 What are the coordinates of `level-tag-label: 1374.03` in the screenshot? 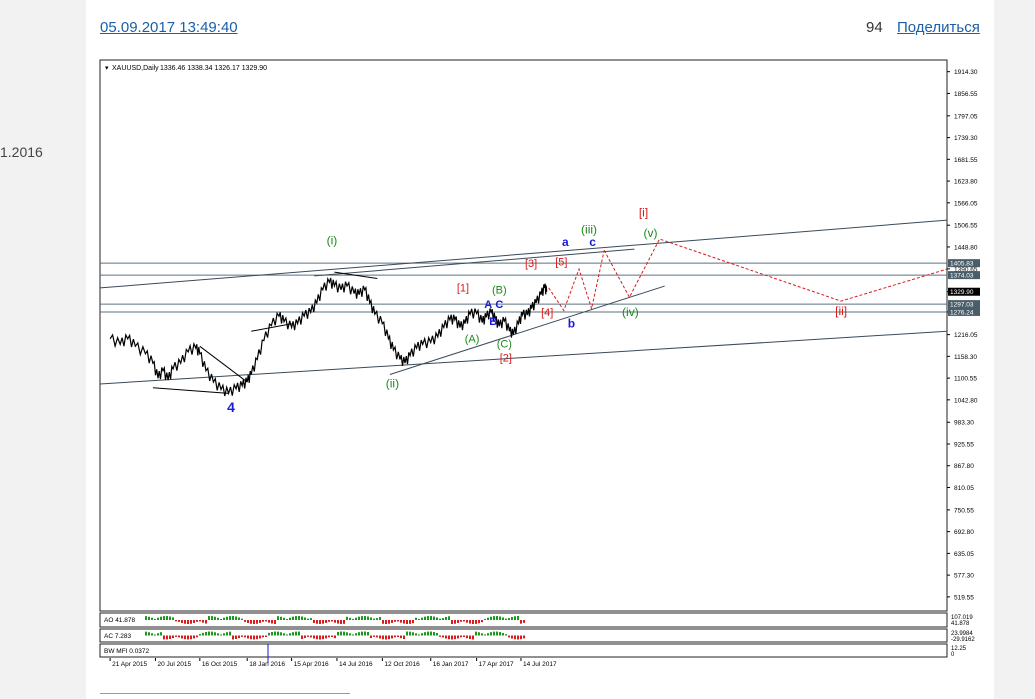 It's located at (962, 276).